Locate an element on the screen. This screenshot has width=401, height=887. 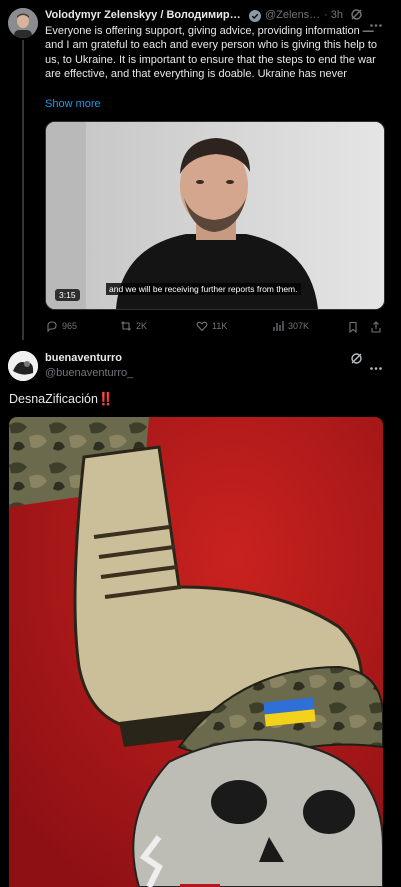
views-icon is located at coordinates (278, 326).